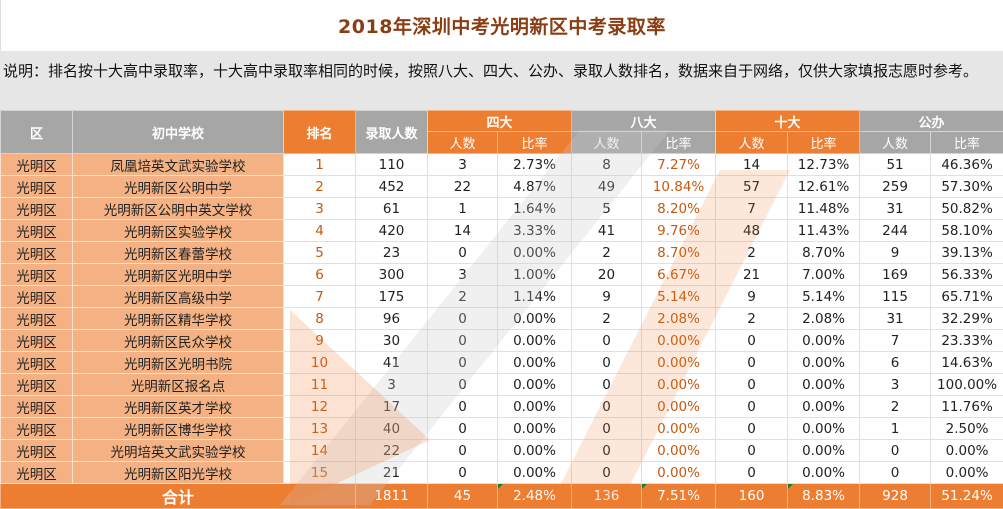 Image resolution: width=1003 pixels, height=509 pixels. I want to click on rank-cell: 13, so click(320, 429).